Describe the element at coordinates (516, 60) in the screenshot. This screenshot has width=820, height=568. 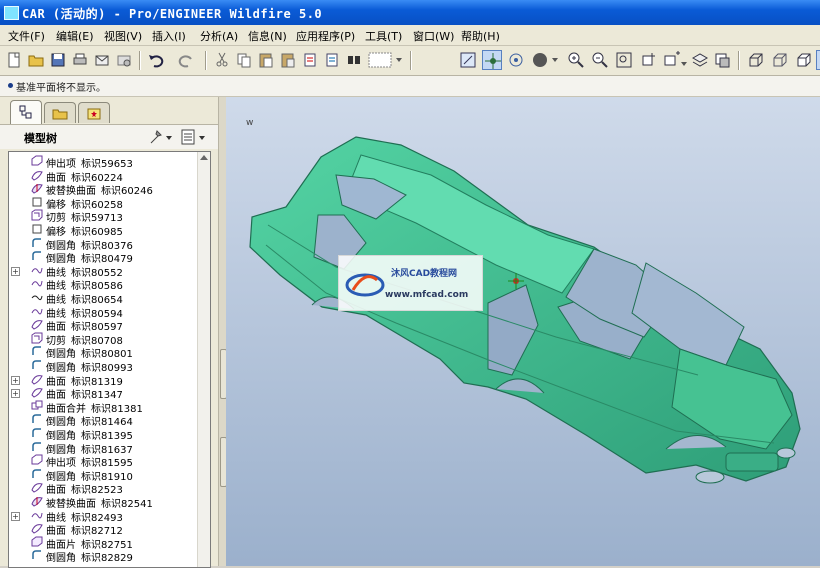
I see `orient-mode-icon` at that location.